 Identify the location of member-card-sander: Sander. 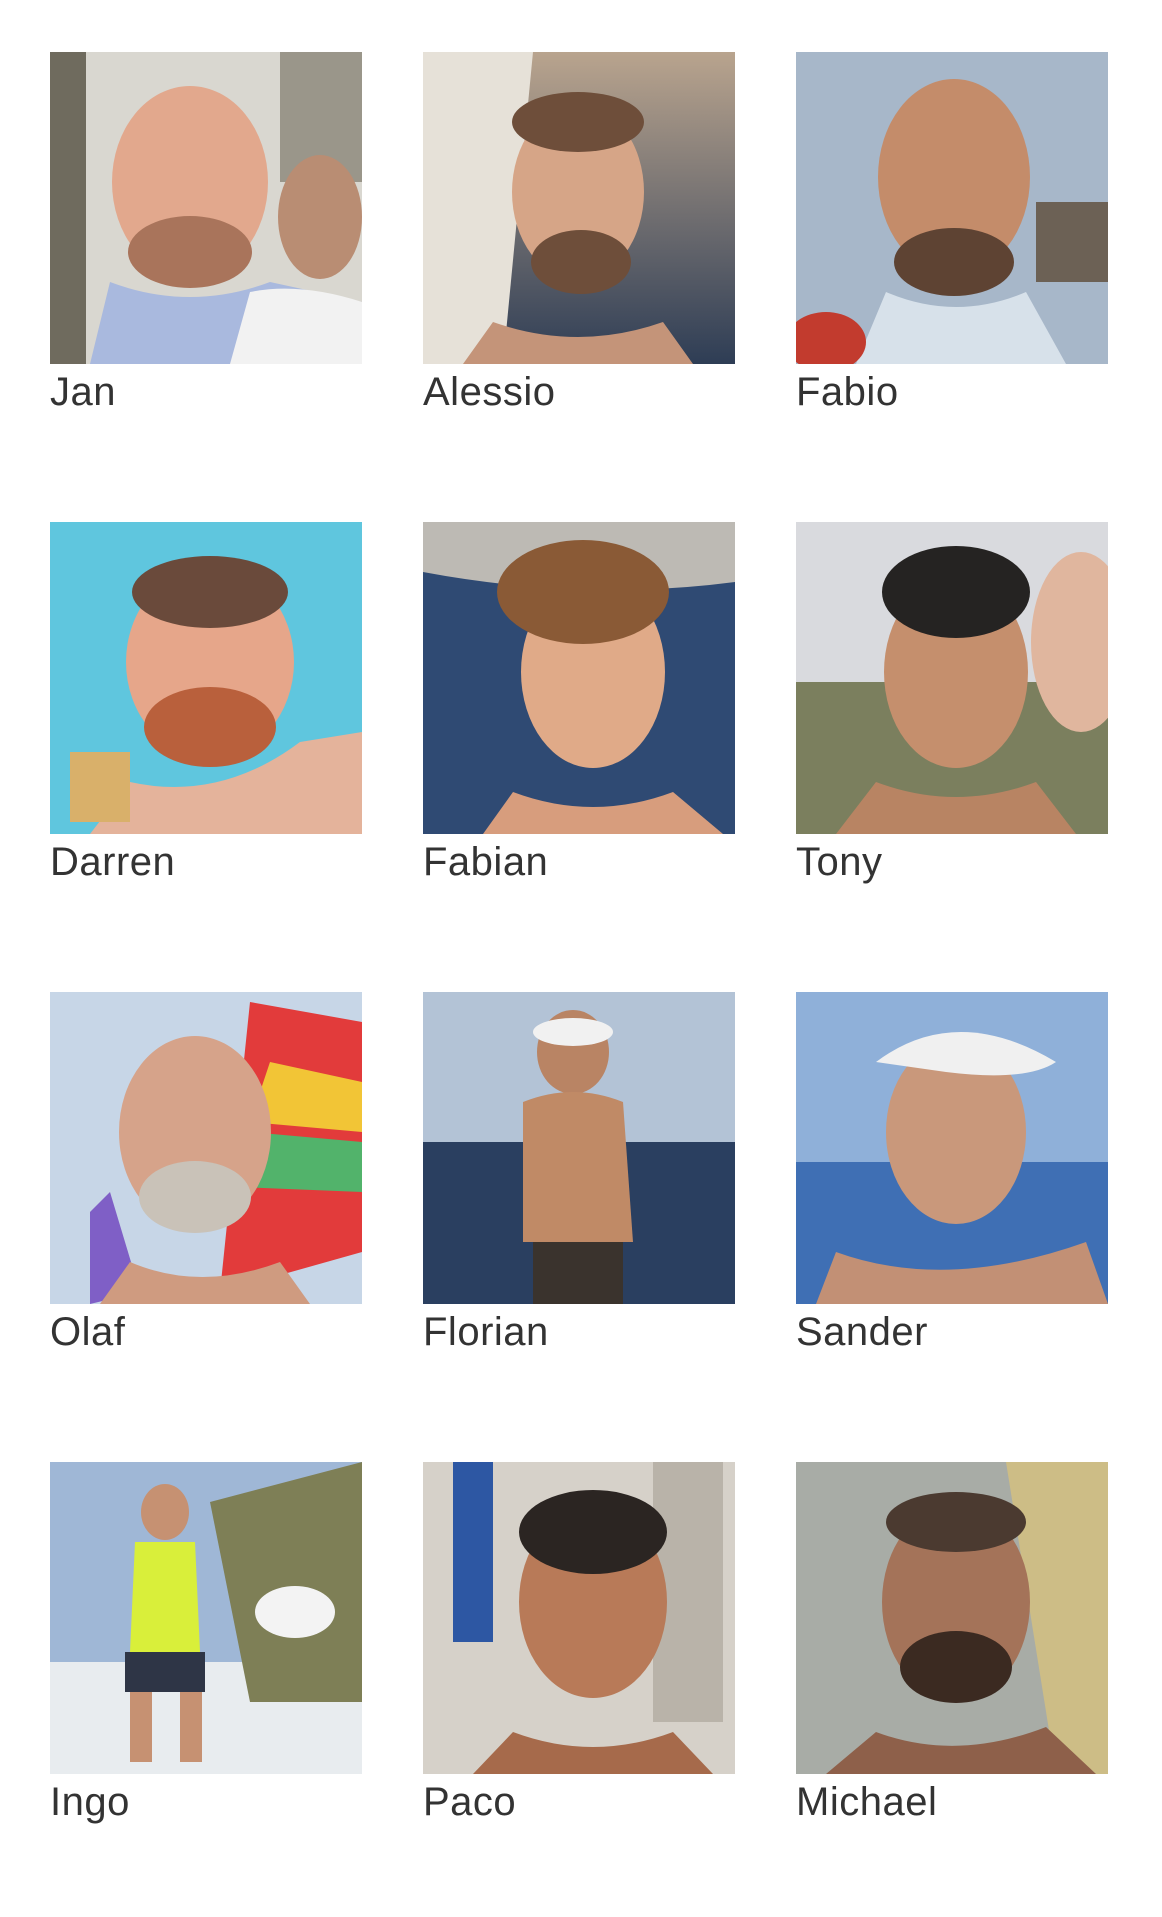
(952, 1227).